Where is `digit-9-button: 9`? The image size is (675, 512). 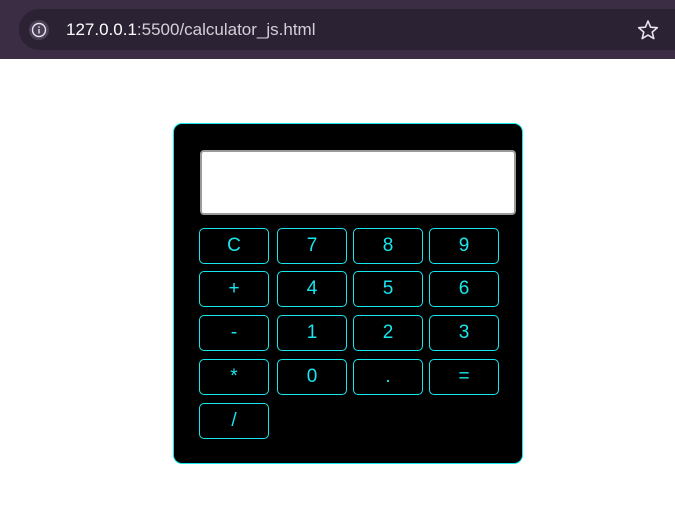
digit-9-button: 9 is located at coordinates (464, 246).